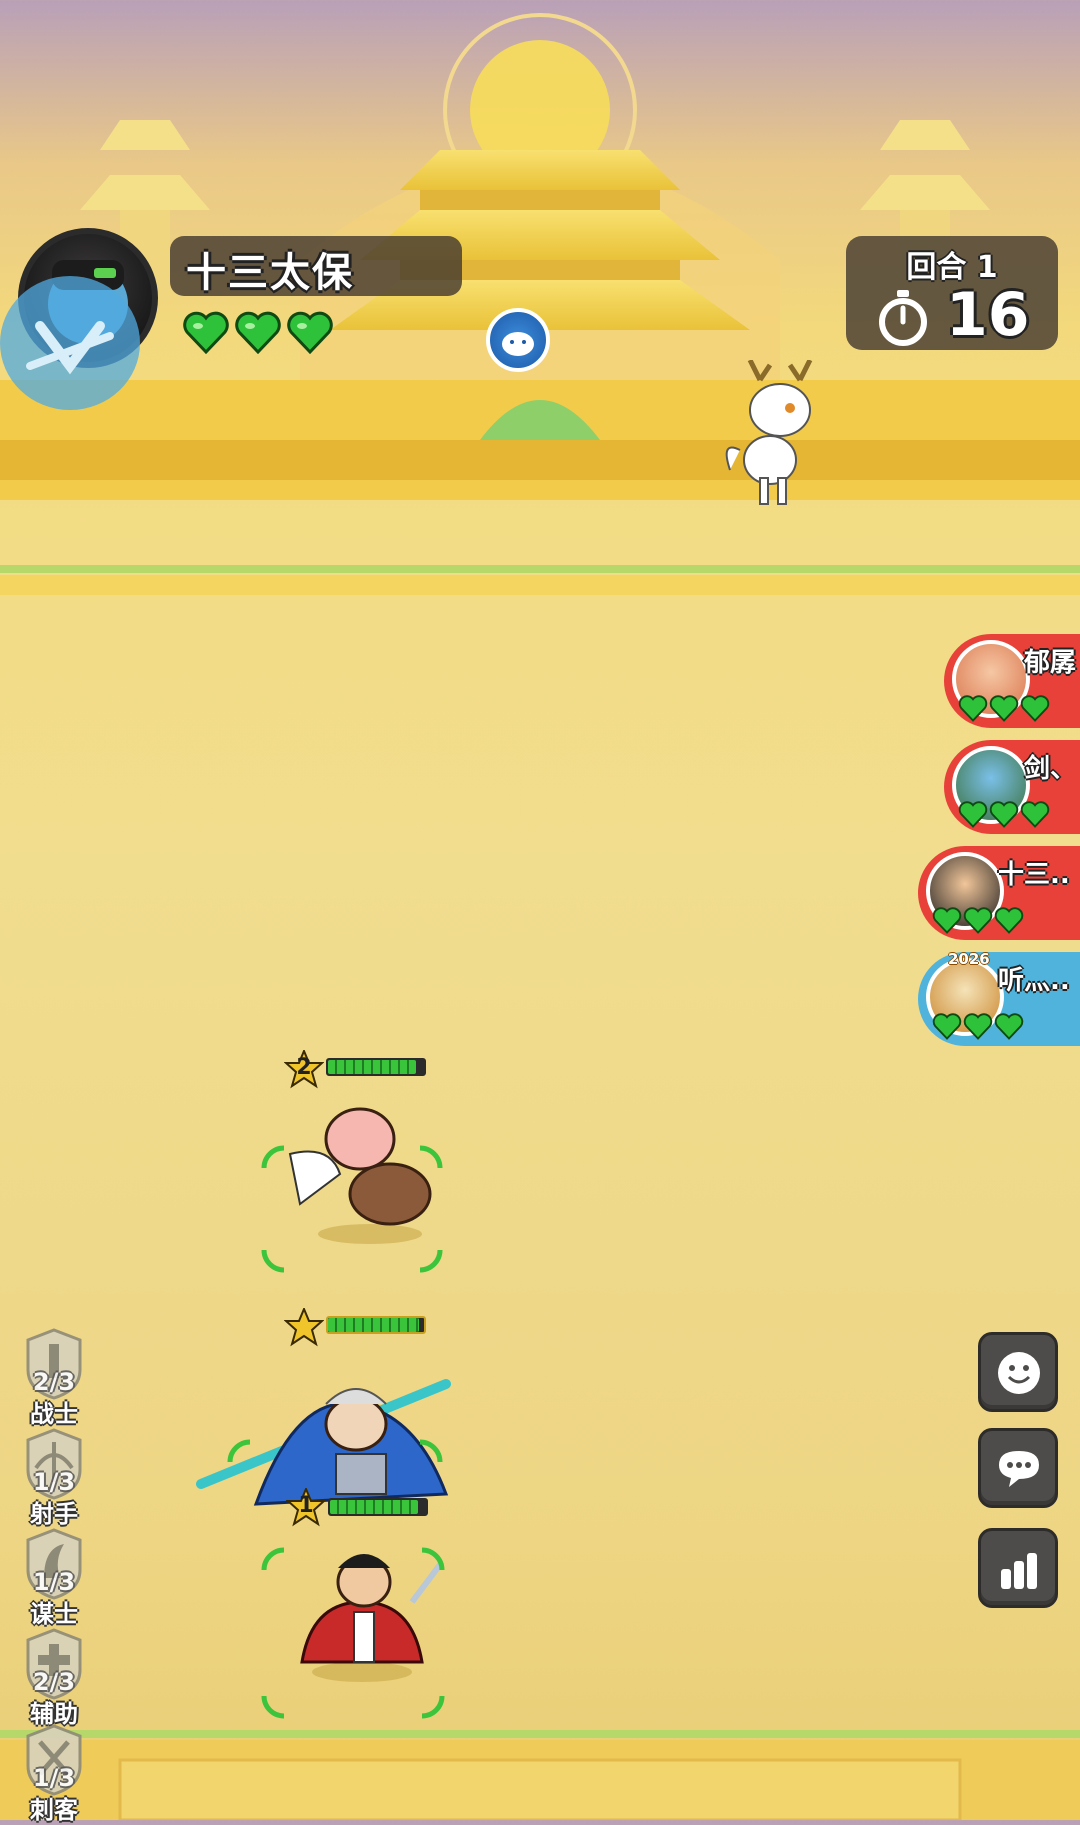 This screenshot has height=1825, width=1080. I want to click on class-archer: 1/3 射手, so click(54, 1478).